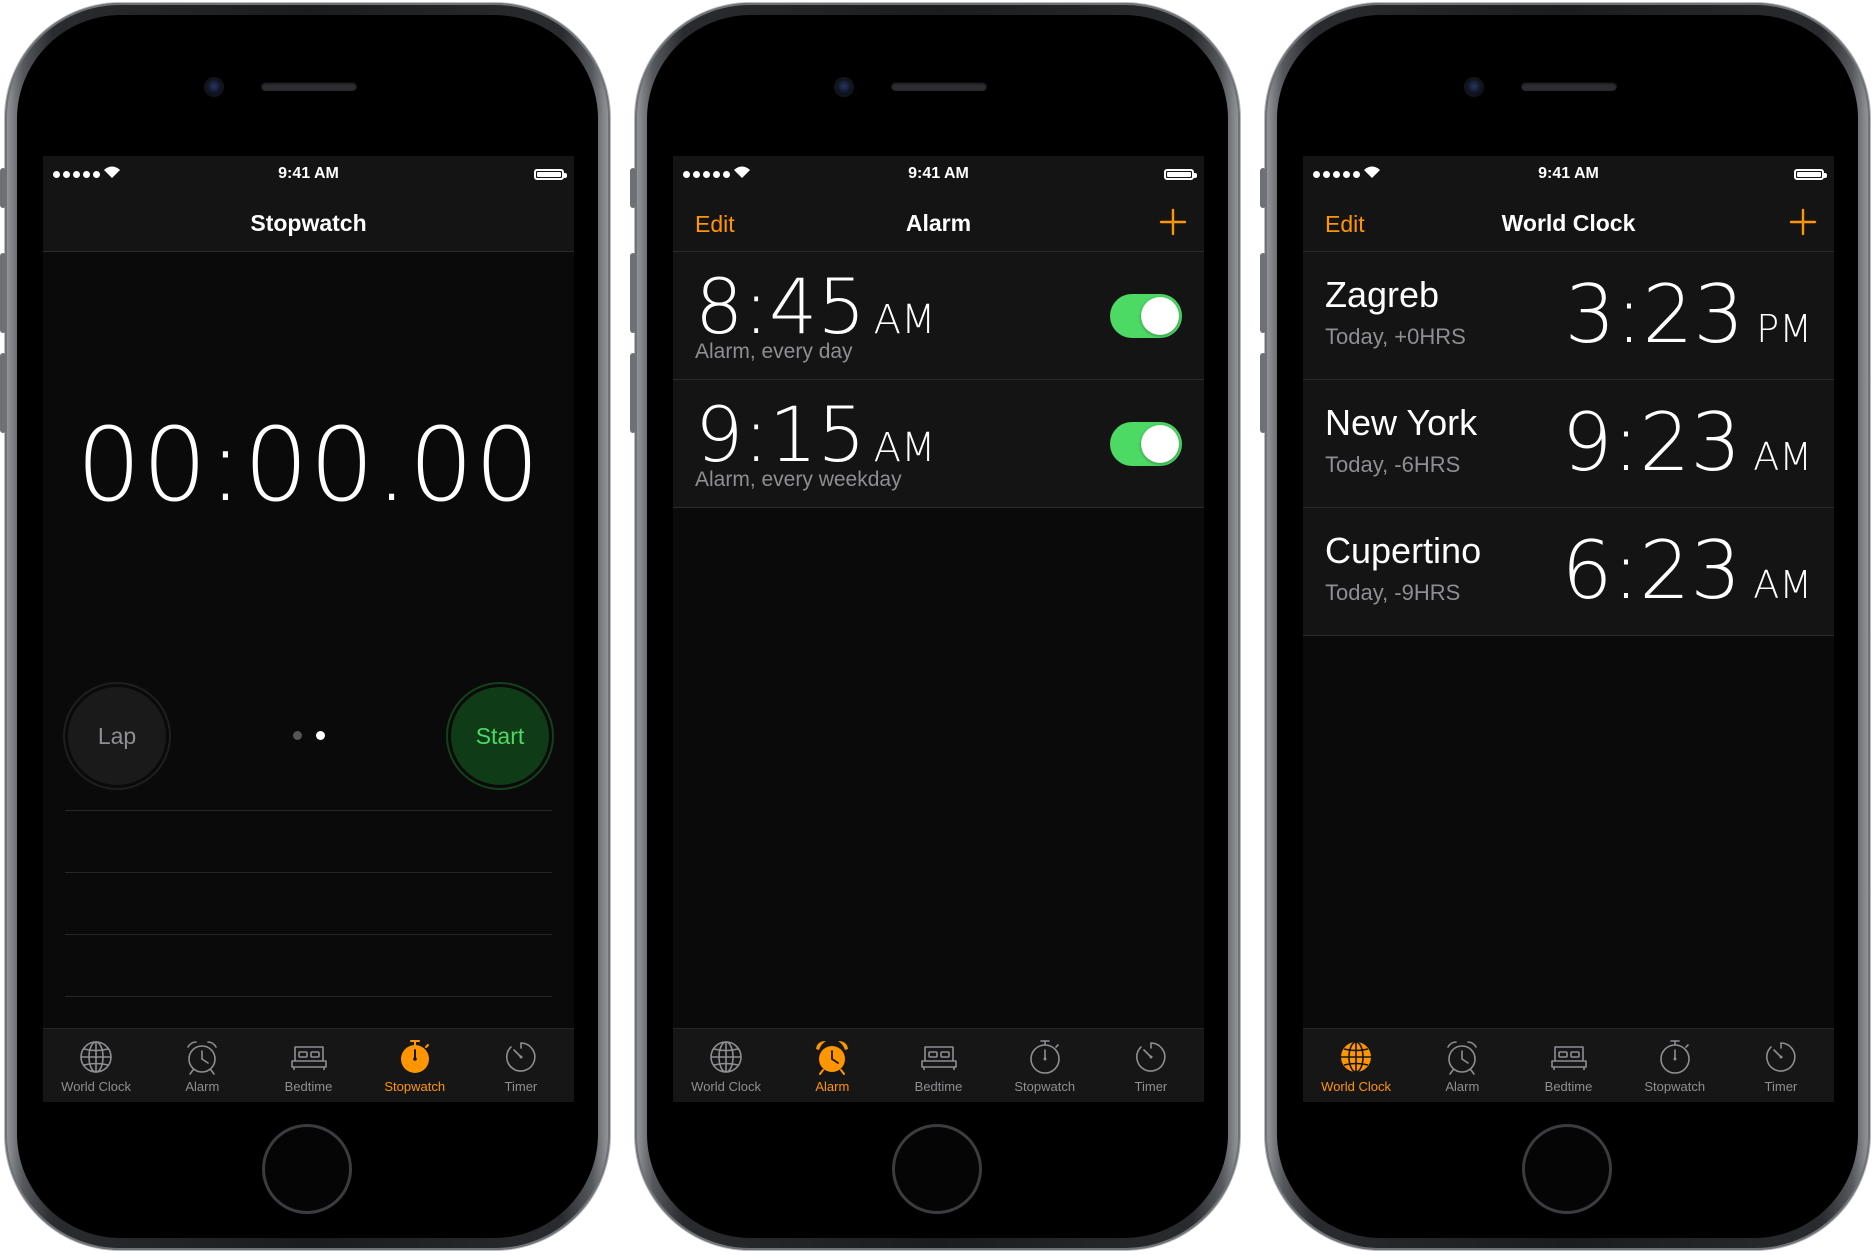  I want to click on start-button: Start, so click(500, 736).